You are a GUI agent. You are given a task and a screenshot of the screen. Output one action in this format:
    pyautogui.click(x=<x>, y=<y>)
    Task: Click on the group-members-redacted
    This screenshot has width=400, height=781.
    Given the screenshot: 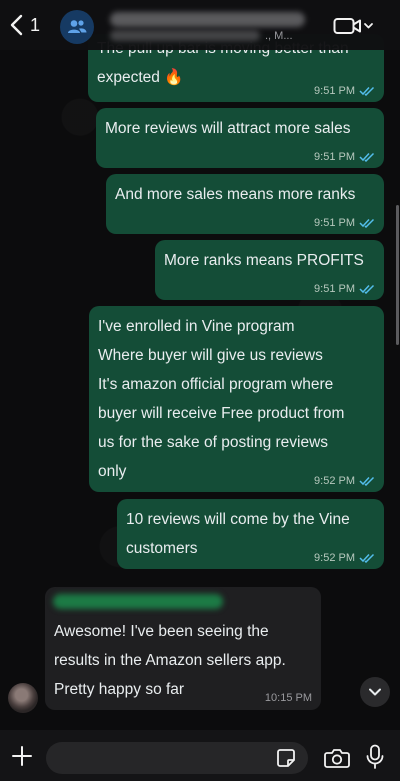 What is the action you would take?
    pyautogui.click(x=185, y=35)
    